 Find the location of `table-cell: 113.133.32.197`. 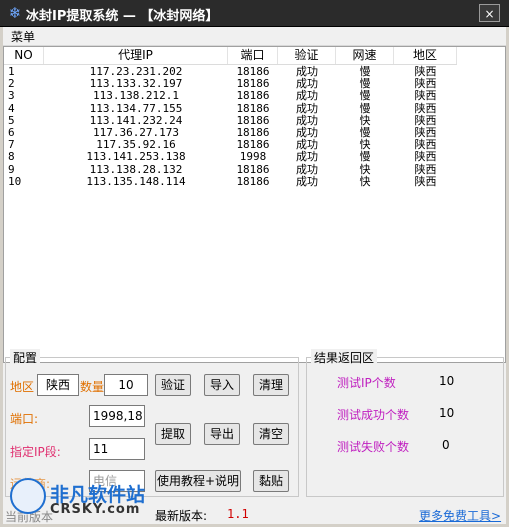

table-cell: 113.133.32.197 is located at coordinates (136, 84).